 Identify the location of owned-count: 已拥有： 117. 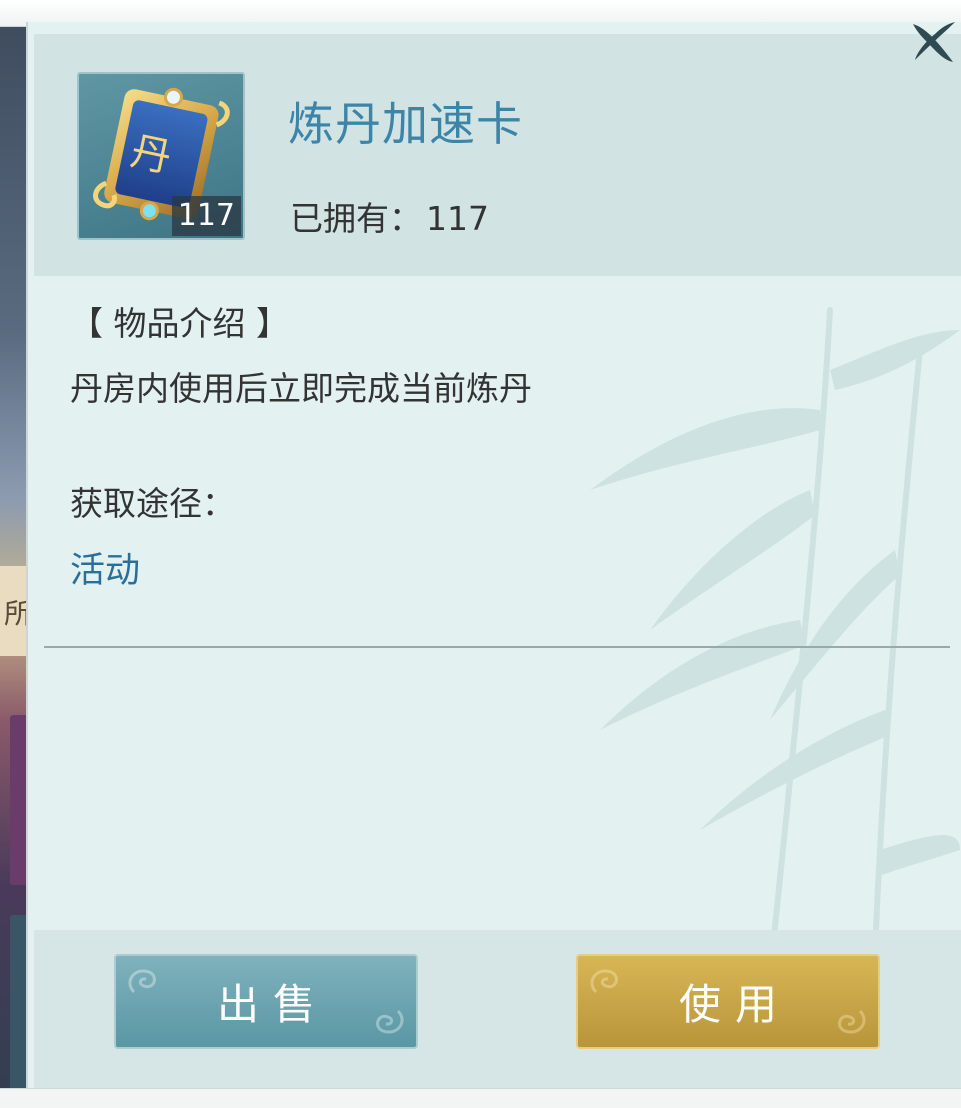
(389, 216).